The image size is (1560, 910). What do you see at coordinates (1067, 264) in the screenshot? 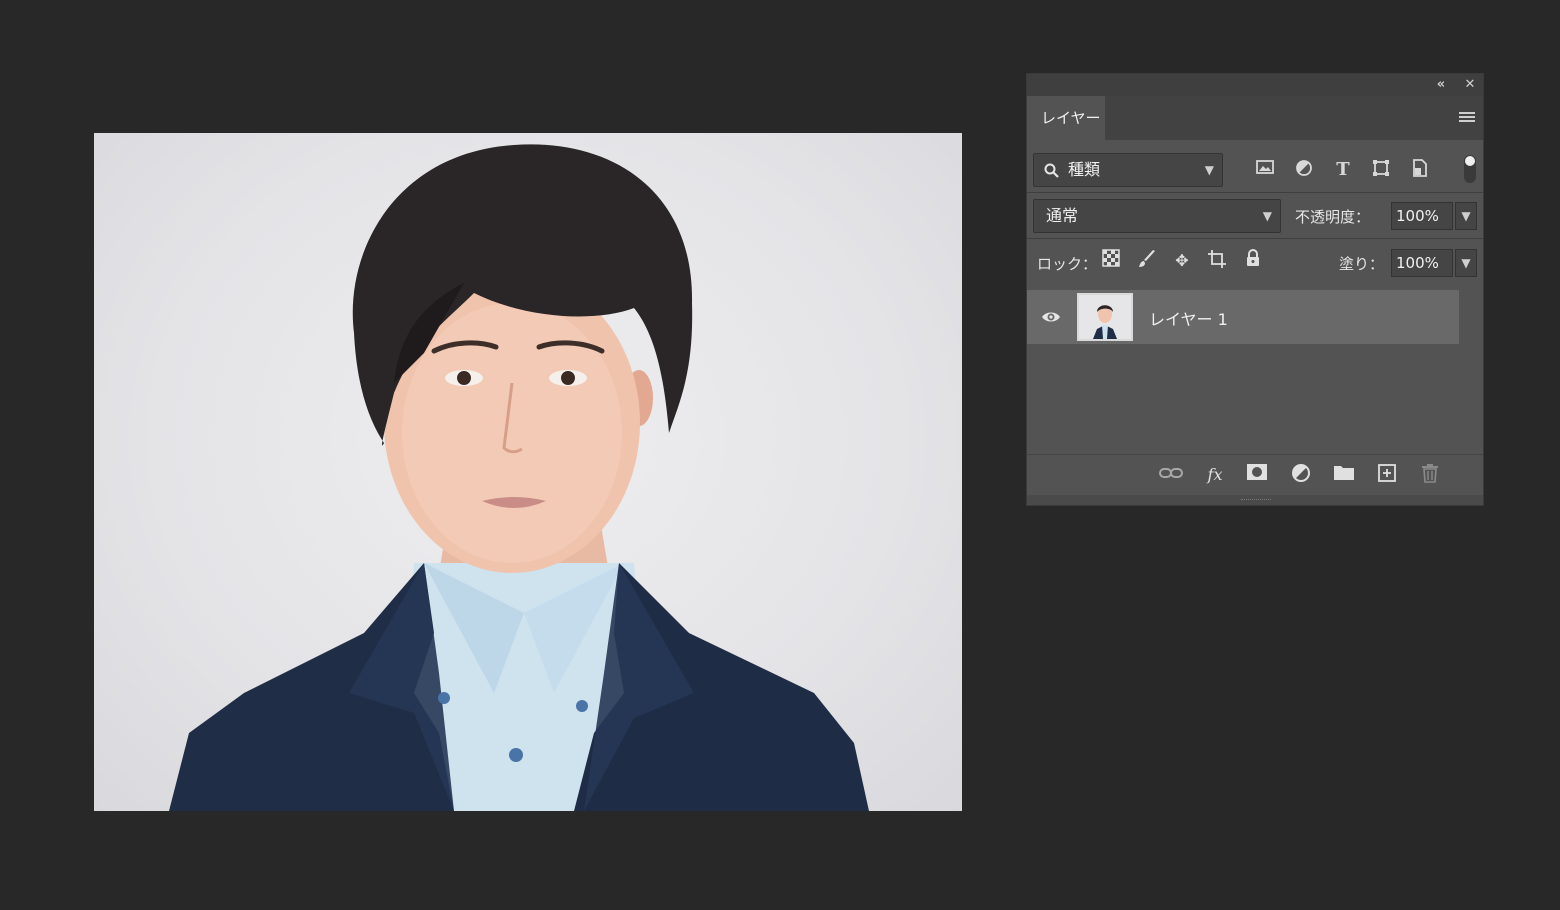
I see `lock-label: ロック：` at bounding box center [1067, 264].